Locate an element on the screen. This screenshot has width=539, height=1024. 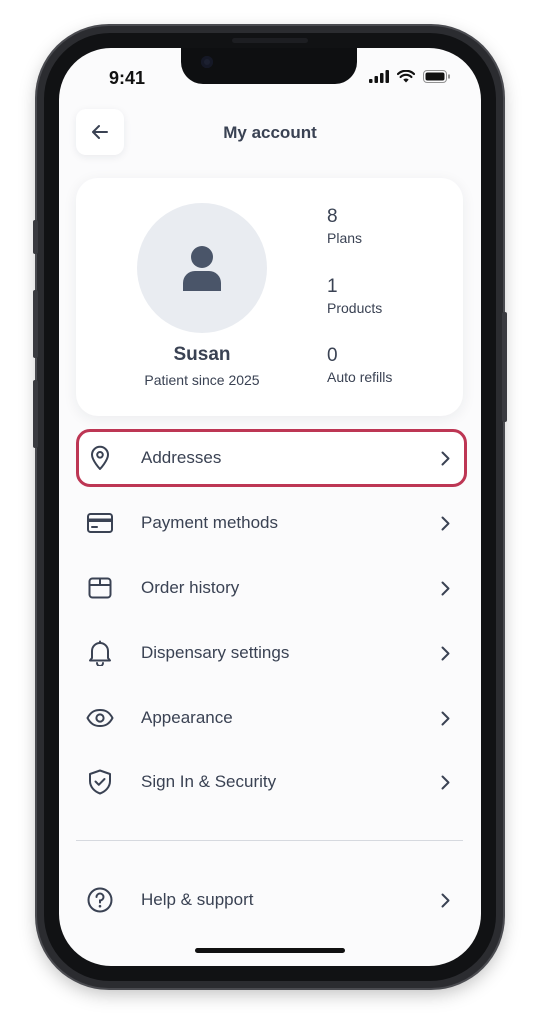
stat-label: Auto refills is located at coordinates (360, 377).